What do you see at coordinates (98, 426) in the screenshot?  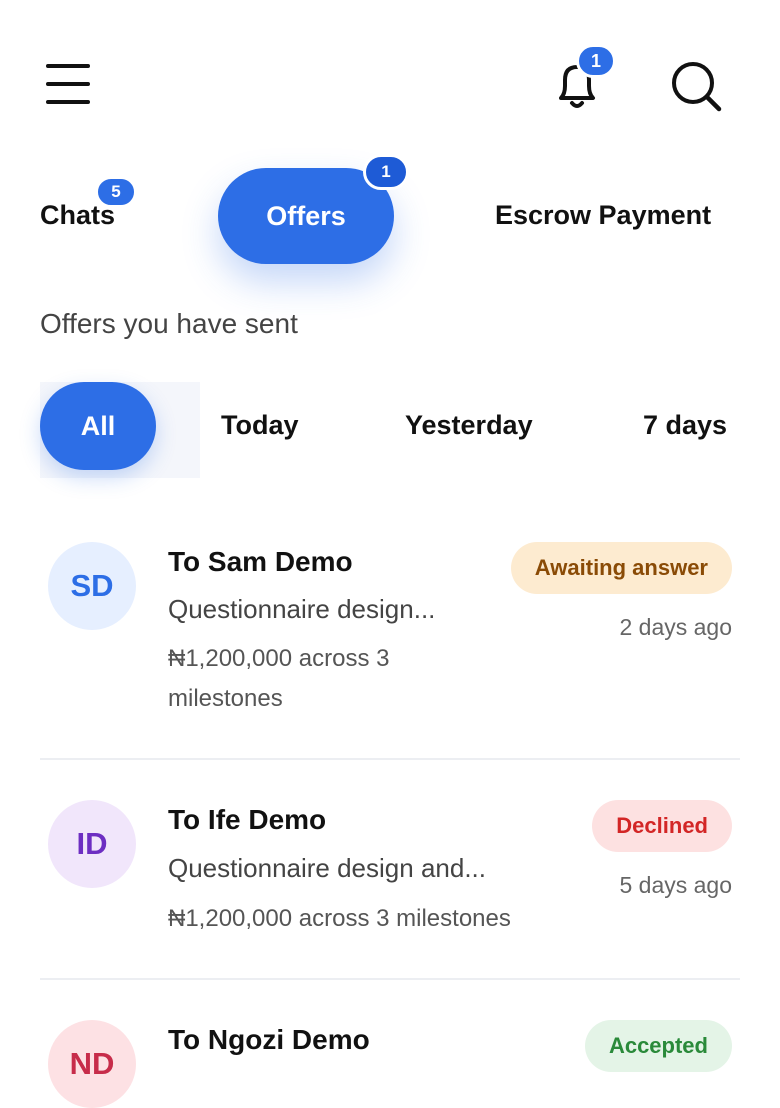 I see `filter-all: All` at bounding box center [98, 426].